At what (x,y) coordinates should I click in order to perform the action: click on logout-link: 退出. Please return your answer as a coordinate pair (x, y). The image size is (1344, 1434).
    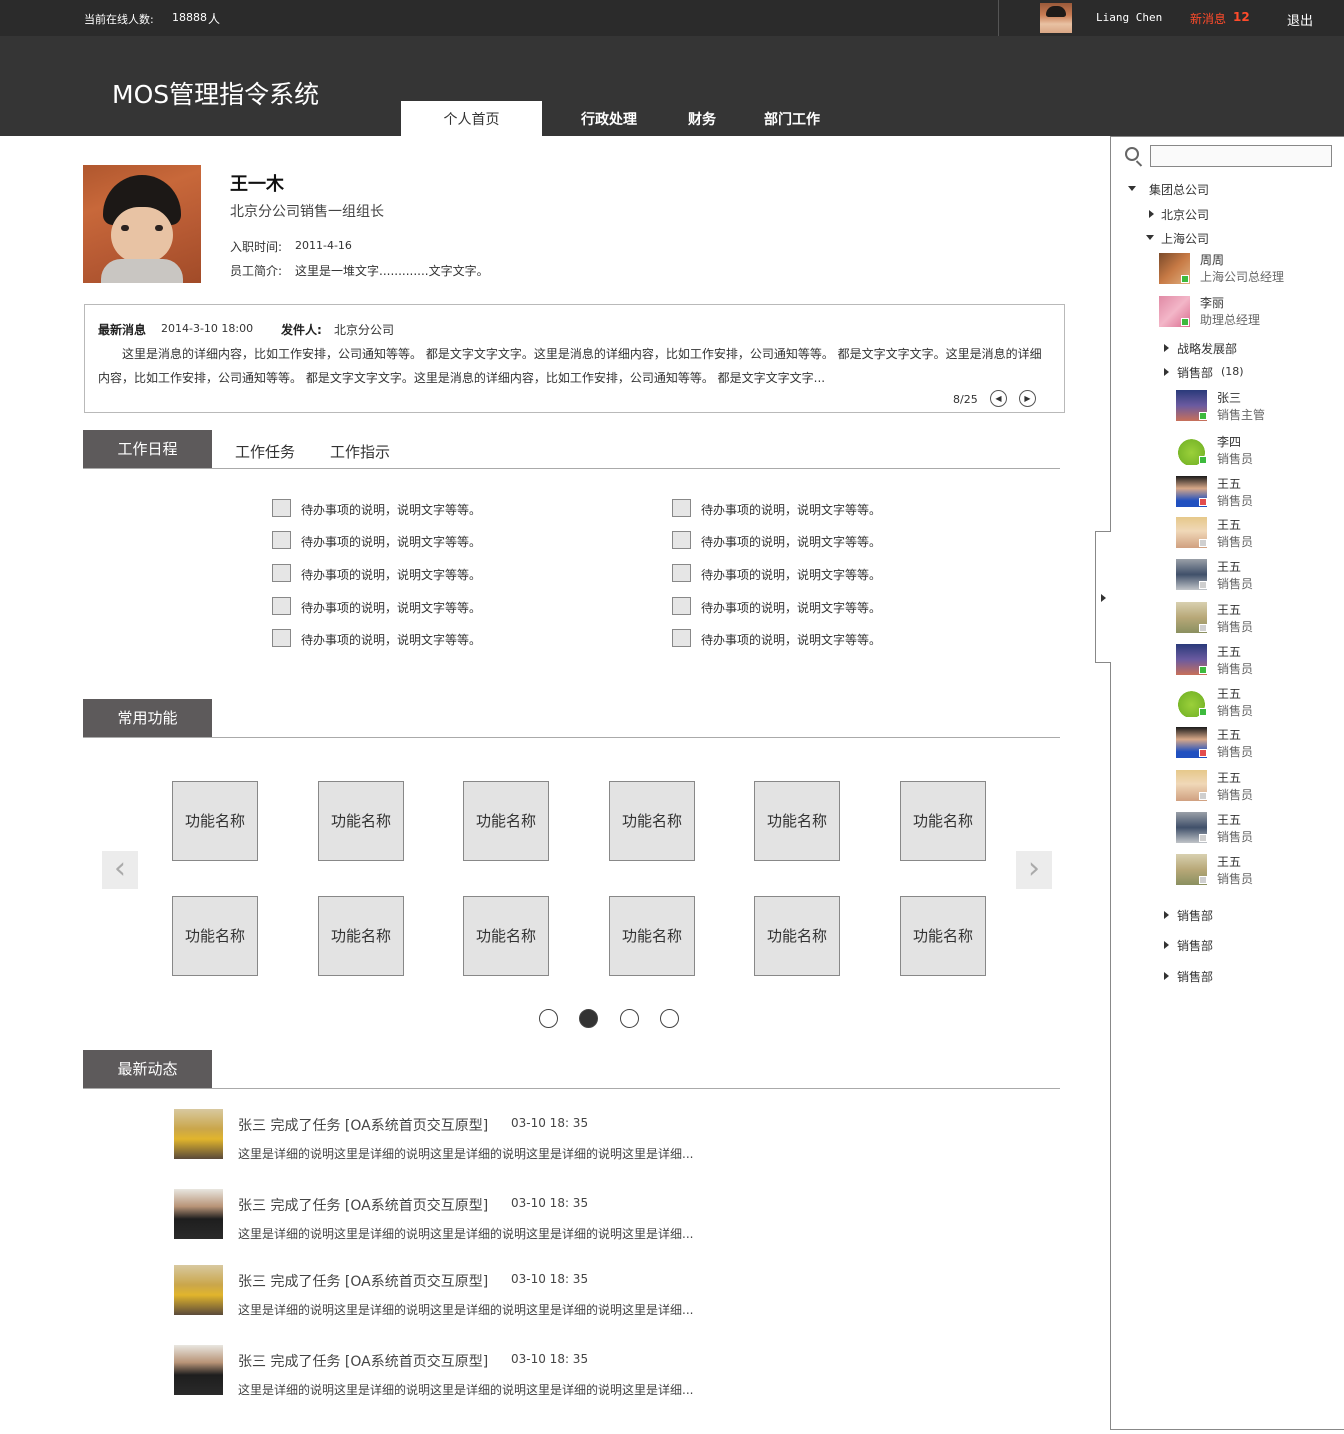
    Looking at the image, I should click on (1300, 19).